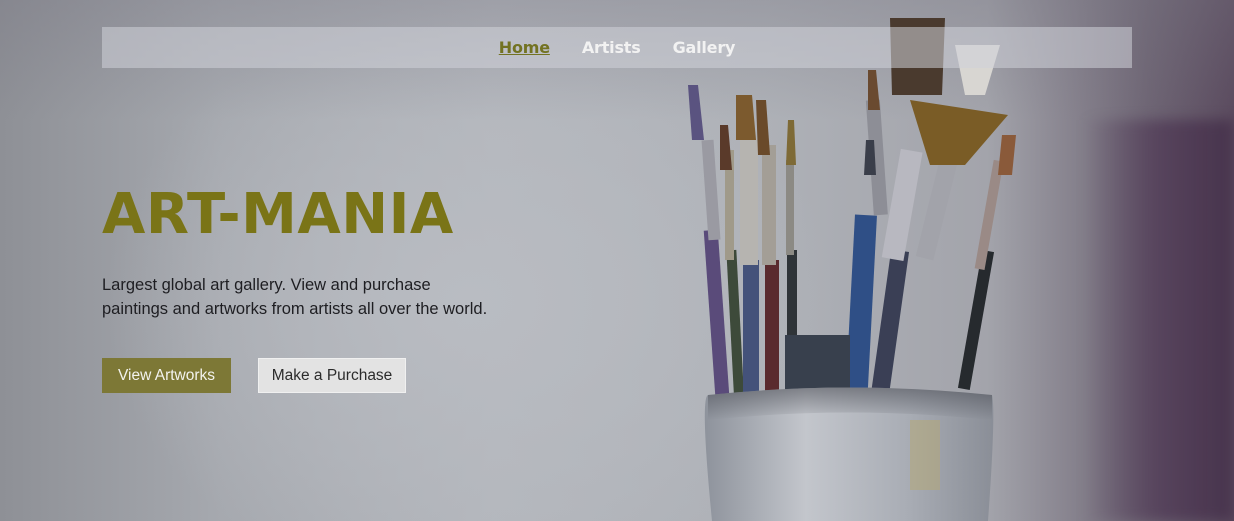  What do you see at coordinates (166, 375) in the screenshot?
I see `view-artworks-button: View Artworks` at bounding box center [166, 375].